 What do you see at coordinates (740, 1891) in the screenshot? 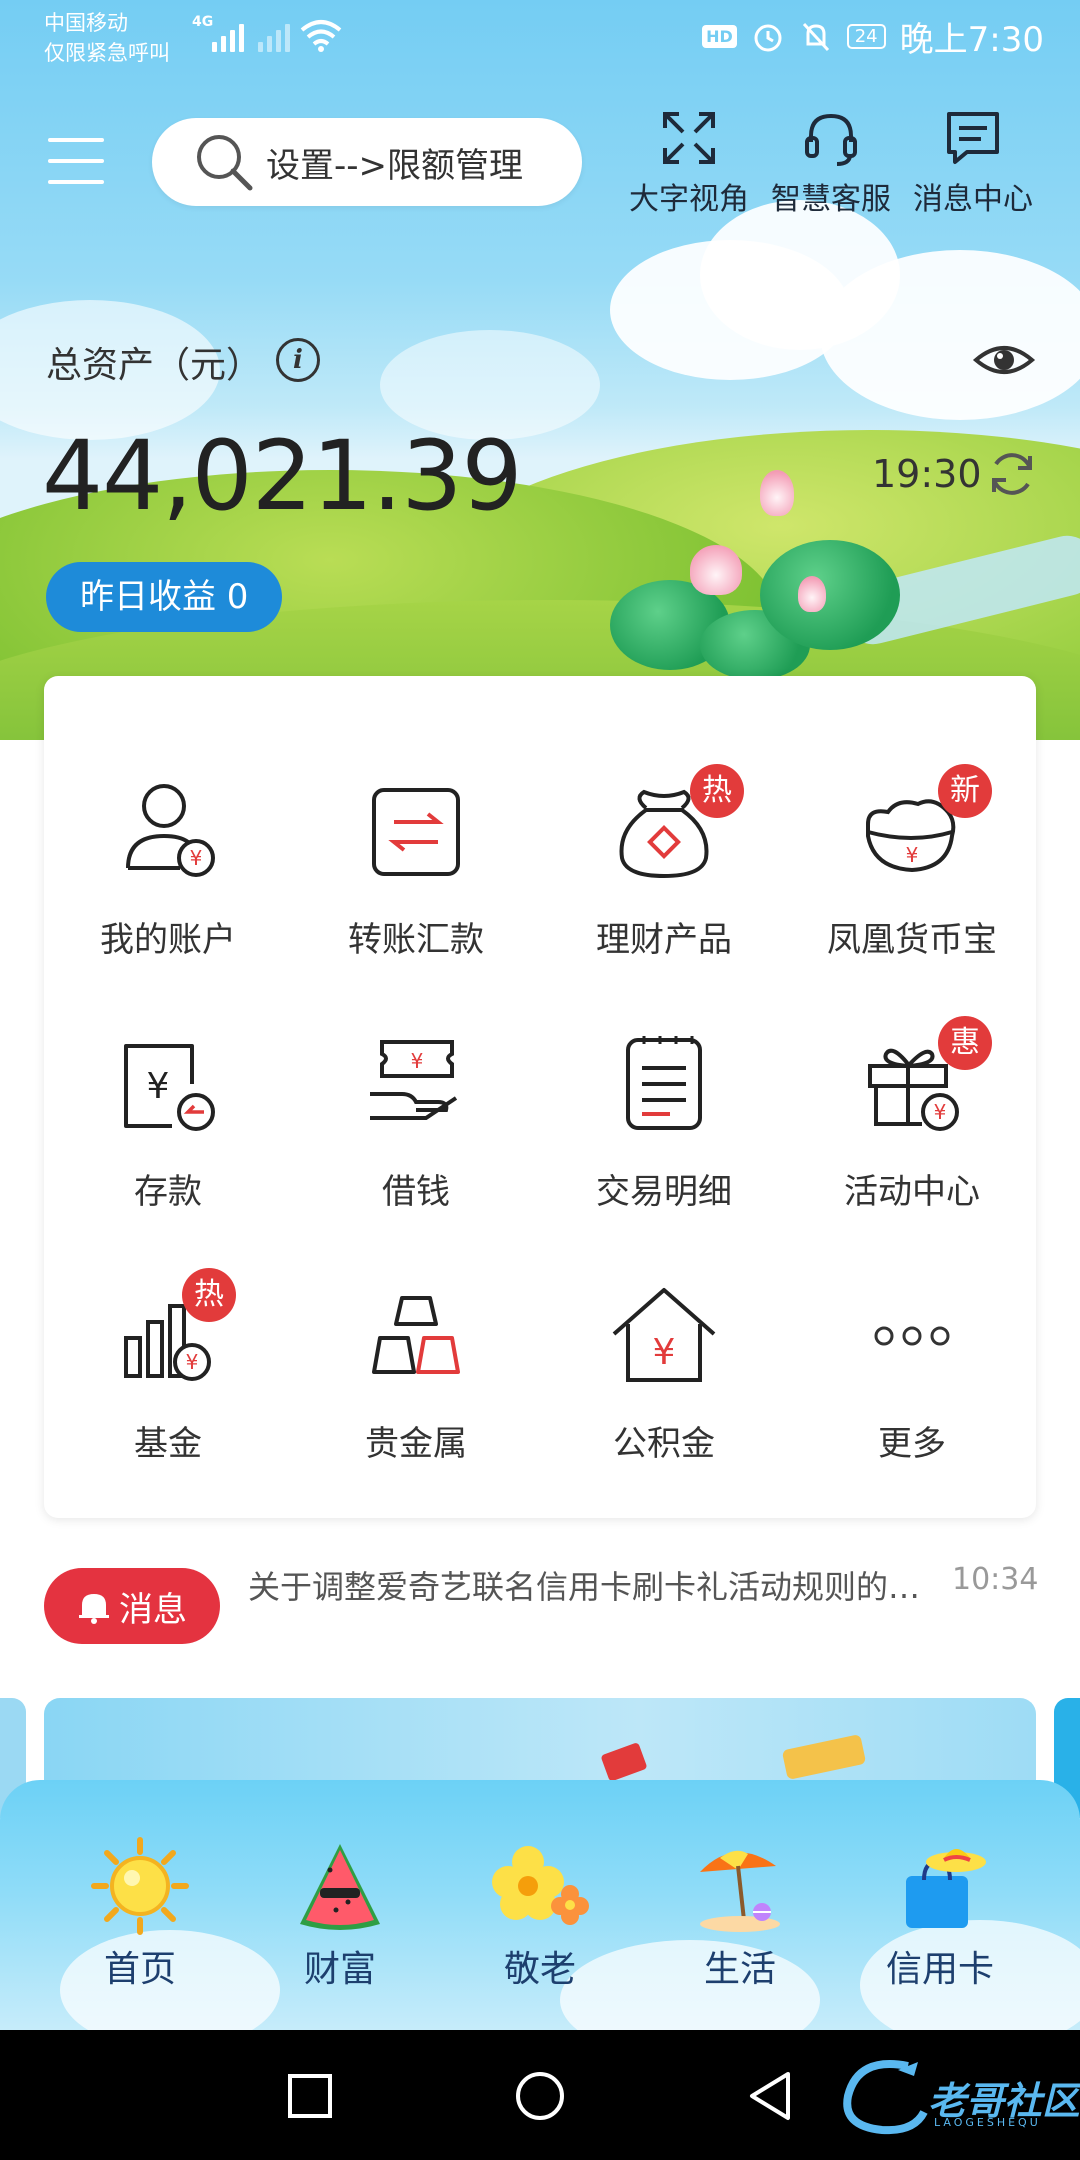
I see `beach-umbrella-icon` at bounding box center [740, 1891].